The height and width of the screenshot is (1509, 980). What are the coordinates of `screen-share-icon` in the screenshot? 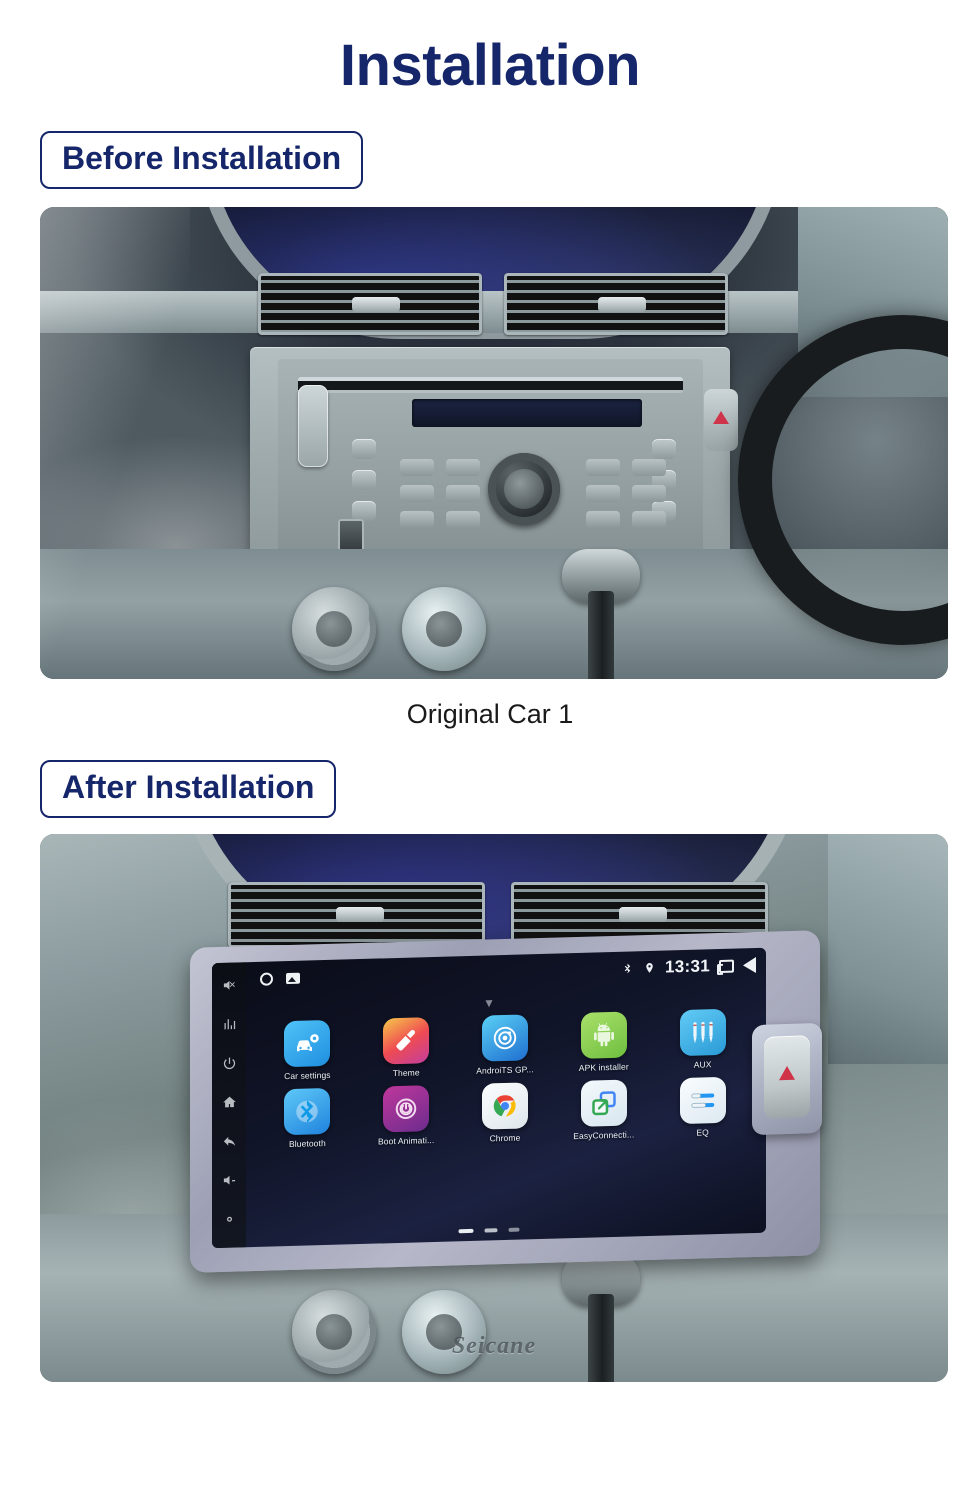 It's located at (603, 1103).